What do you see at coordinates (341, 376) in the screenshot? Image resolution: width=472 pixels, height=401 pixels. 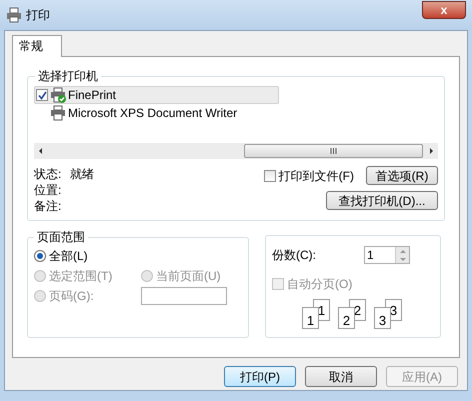 I see `dialog-button: 取消` at bounding box center [341, 376].